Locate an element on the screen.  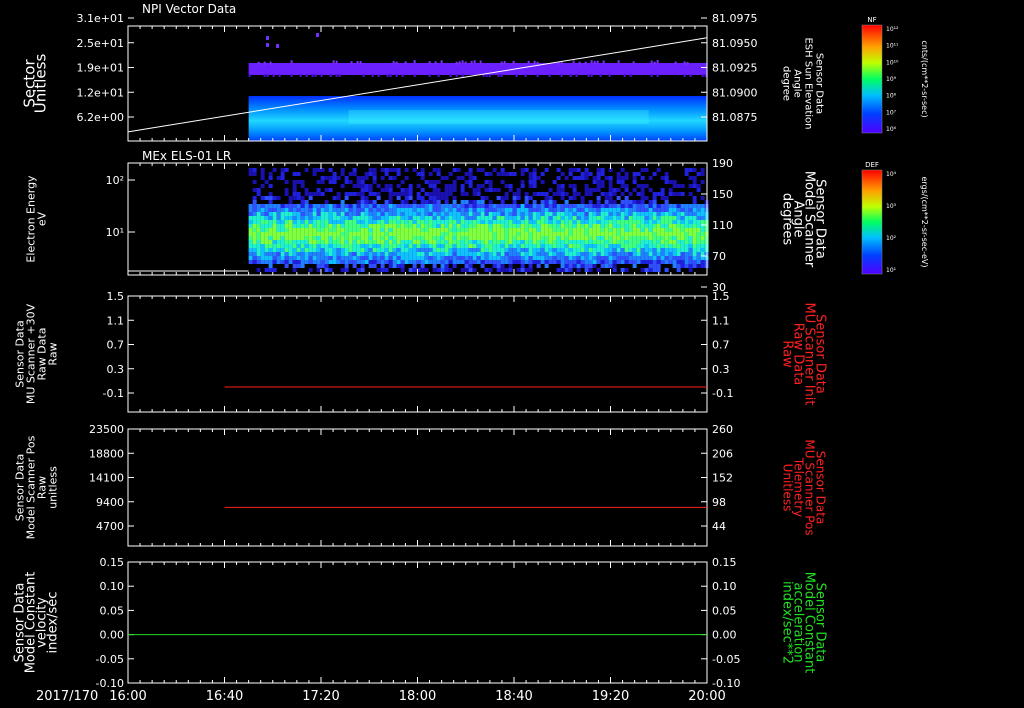
colorbar-tick-label: 10⁷ is located at coordinates (891, 112).